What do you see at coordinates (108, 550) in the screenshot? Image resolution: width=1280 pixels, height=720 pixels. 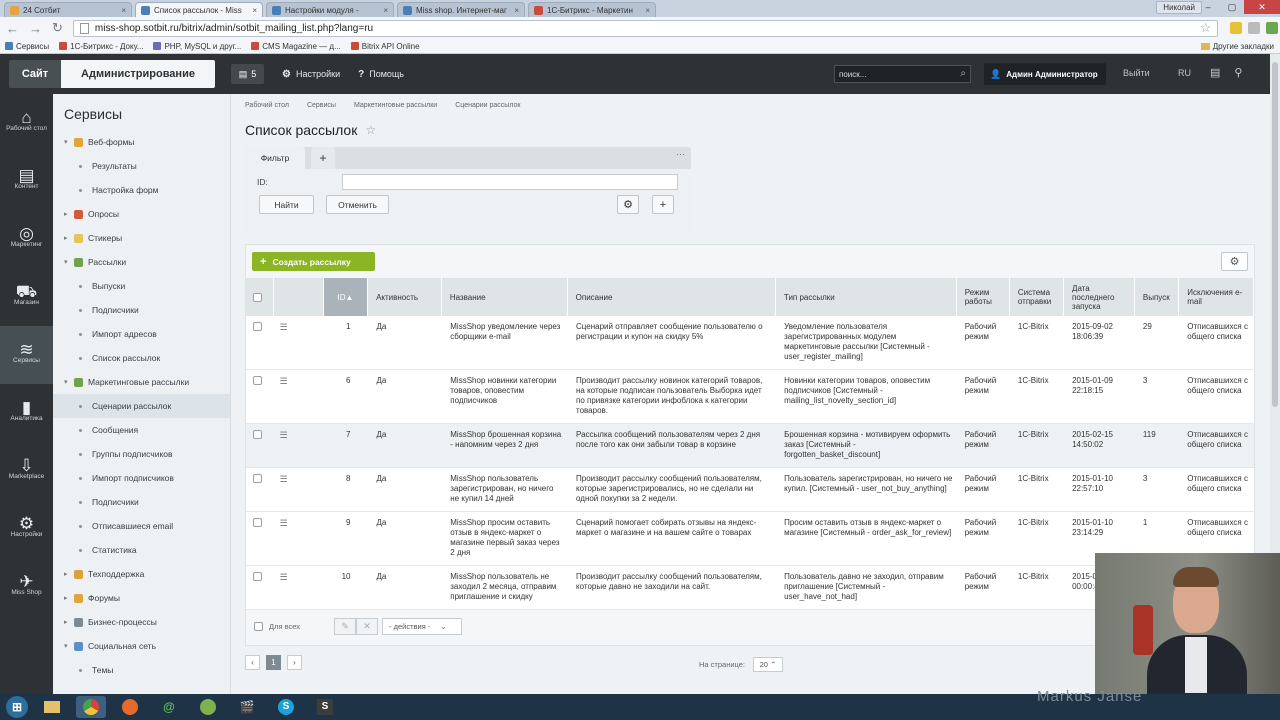 I see `sidebar-item: Статистика` at bounding box center [108, 550].